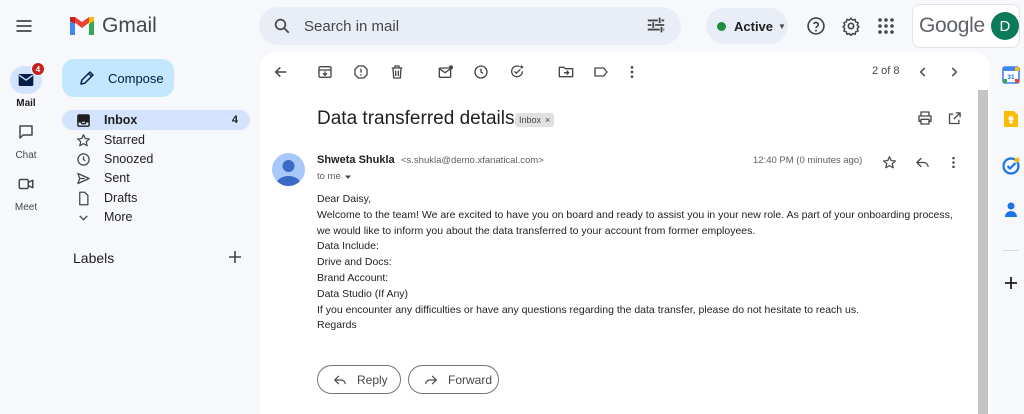 The height and width of the screenshot is (414, 1024). Describe the element at coordinates (886, 71) in the screenshot. I see `pager-text: 2 of 8` at that location.